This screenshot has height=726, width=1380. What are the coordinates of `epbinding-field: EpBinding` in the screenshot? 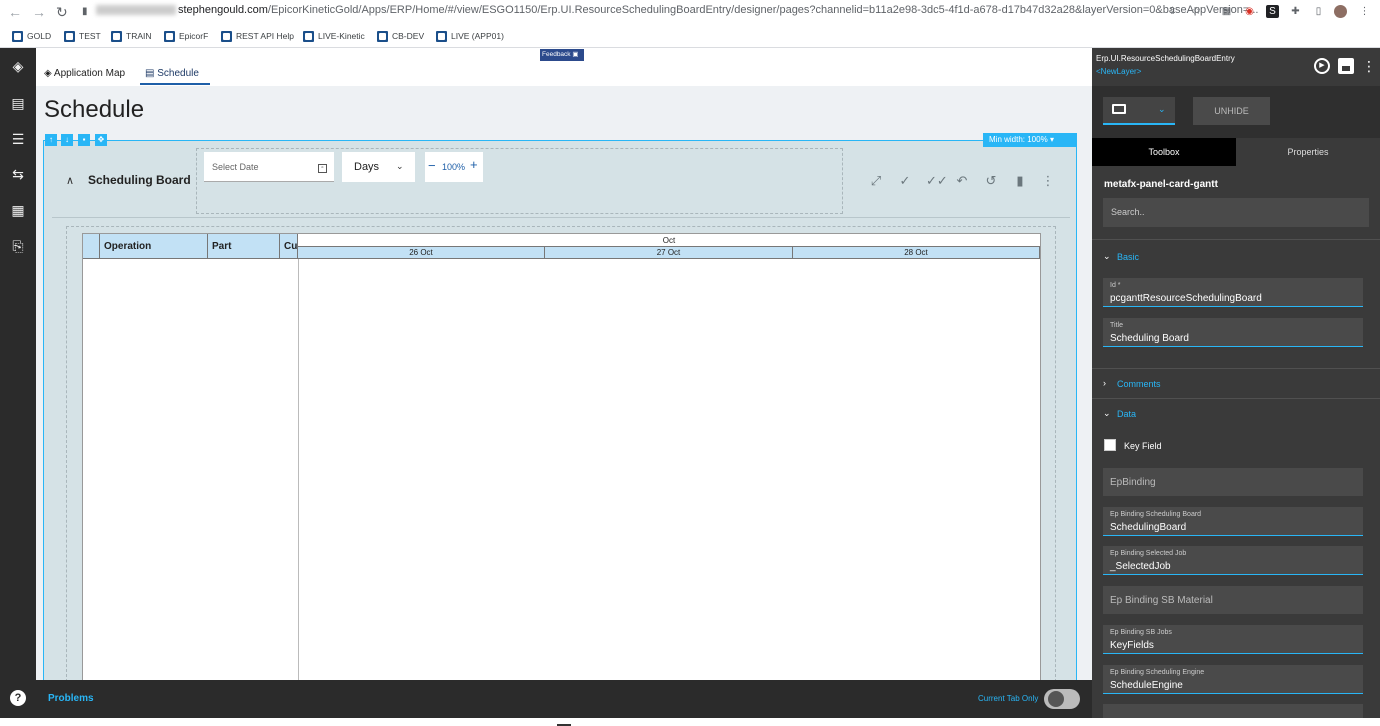 It's located at (1233, 482).